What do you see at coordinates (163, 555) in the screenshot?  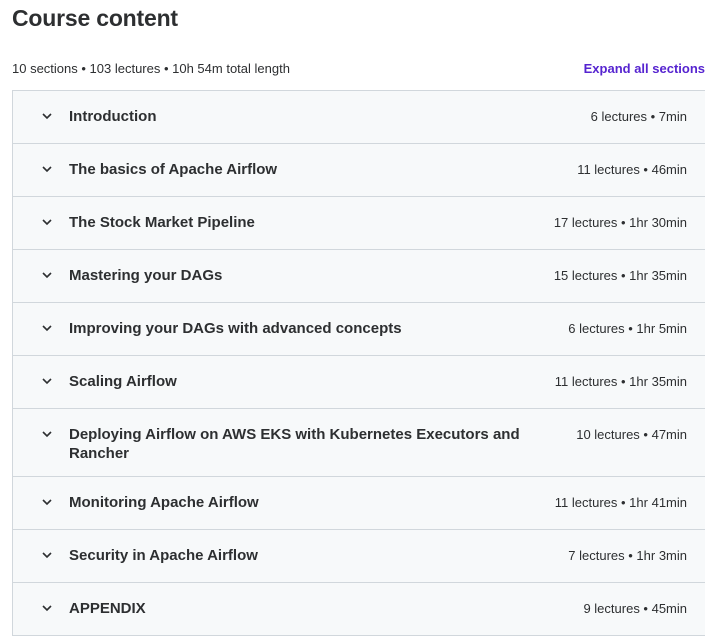 I see `section-title: Security in Apache Airflow` at bounding box center [163, 555].